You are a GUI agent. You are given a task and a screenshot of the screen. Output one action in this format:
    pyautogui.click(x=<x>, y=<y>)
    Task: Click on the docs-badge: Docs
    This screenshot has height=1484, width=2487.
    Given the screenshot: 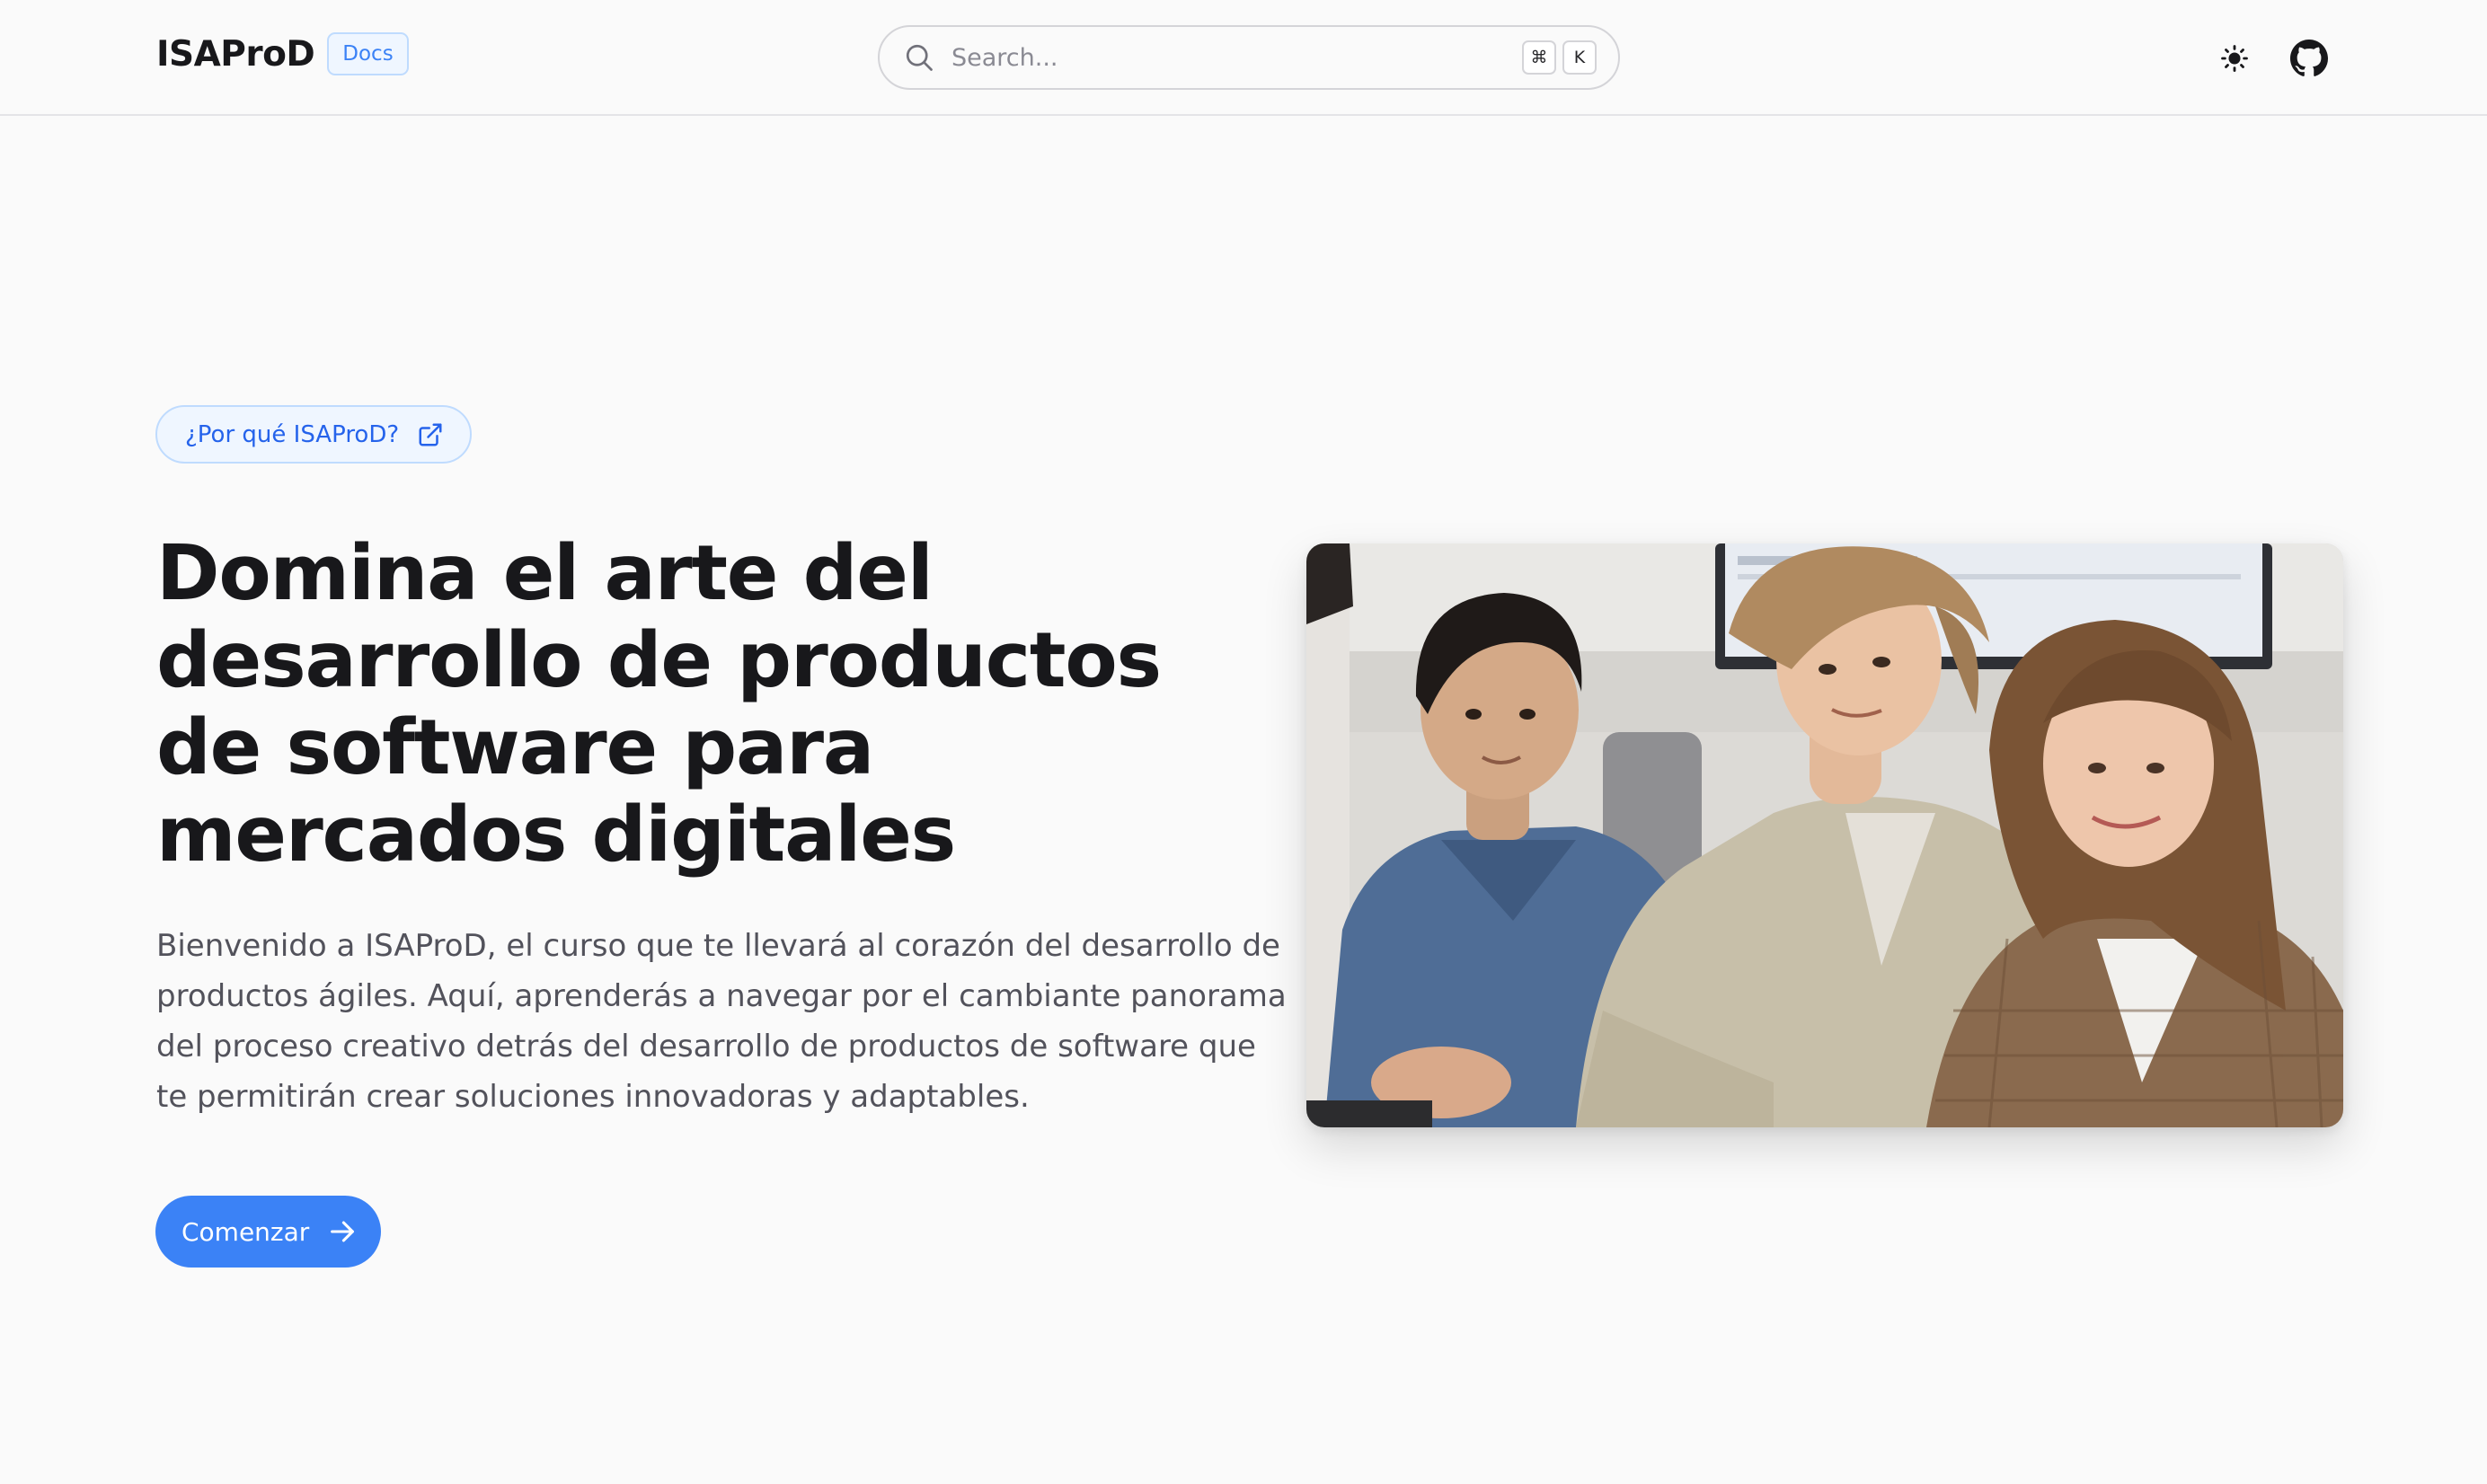 What is the action you would take?
    pyautogui.click(x=368, y=53)
    